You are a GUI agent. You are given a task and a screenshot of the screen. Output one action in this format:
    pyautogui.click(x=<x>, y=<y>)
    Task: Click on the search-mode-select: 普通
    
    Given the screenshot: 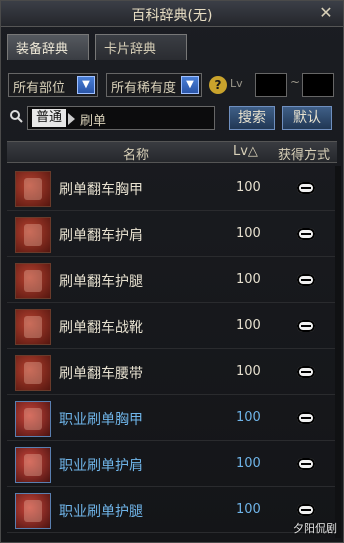 What is the action you would take?
    pyautogui.click(x=49, y=118)
    